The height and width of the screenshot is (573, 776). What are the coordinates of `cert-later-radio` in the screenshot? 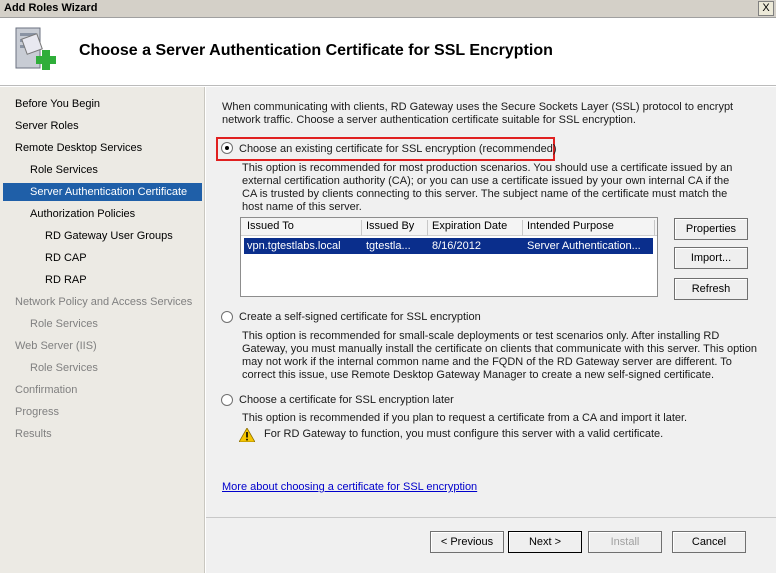 It's located at (227, 400).